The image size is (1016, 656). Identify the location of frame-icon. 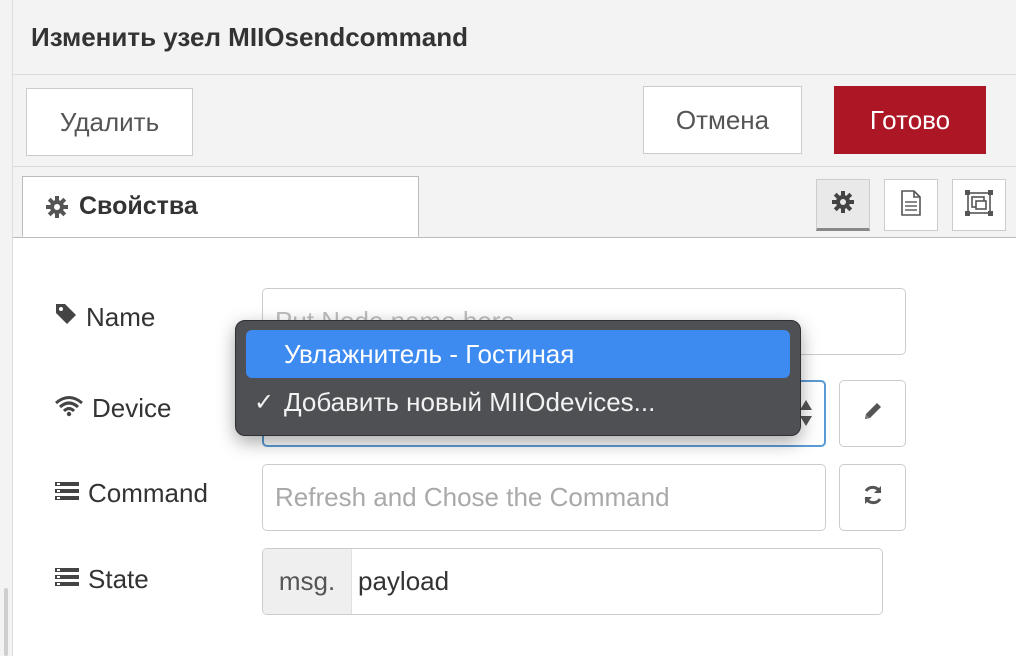
(979, 205).